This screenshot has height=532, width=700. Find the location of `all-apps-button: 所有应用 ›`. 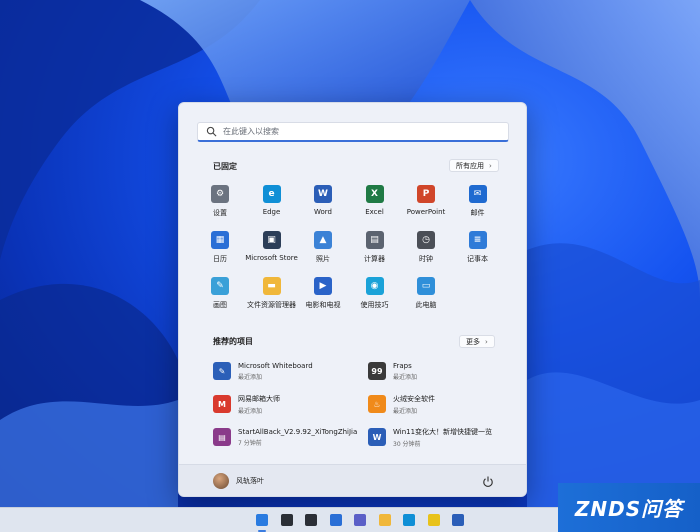

all-apps-button: 所有应用 › is located at coordinates (474, 165).